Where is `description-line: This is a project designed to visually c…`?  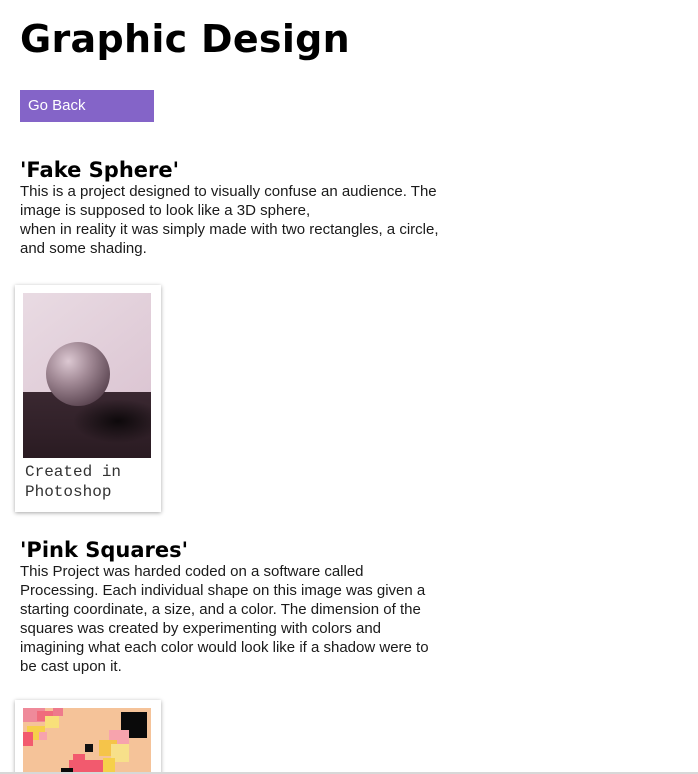 description-line: This is a project designed to visually c… is located at coordinates (228, 191).